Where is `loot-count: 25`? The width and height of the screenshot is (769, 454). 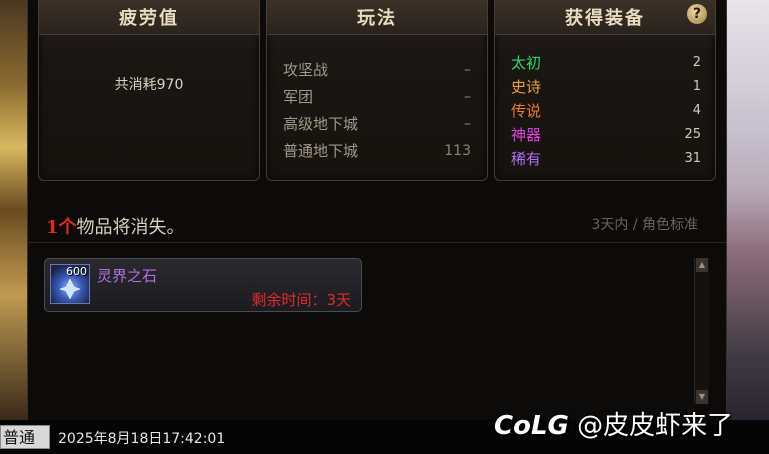
loot-count: 25 is located at coordinates (692, 134).